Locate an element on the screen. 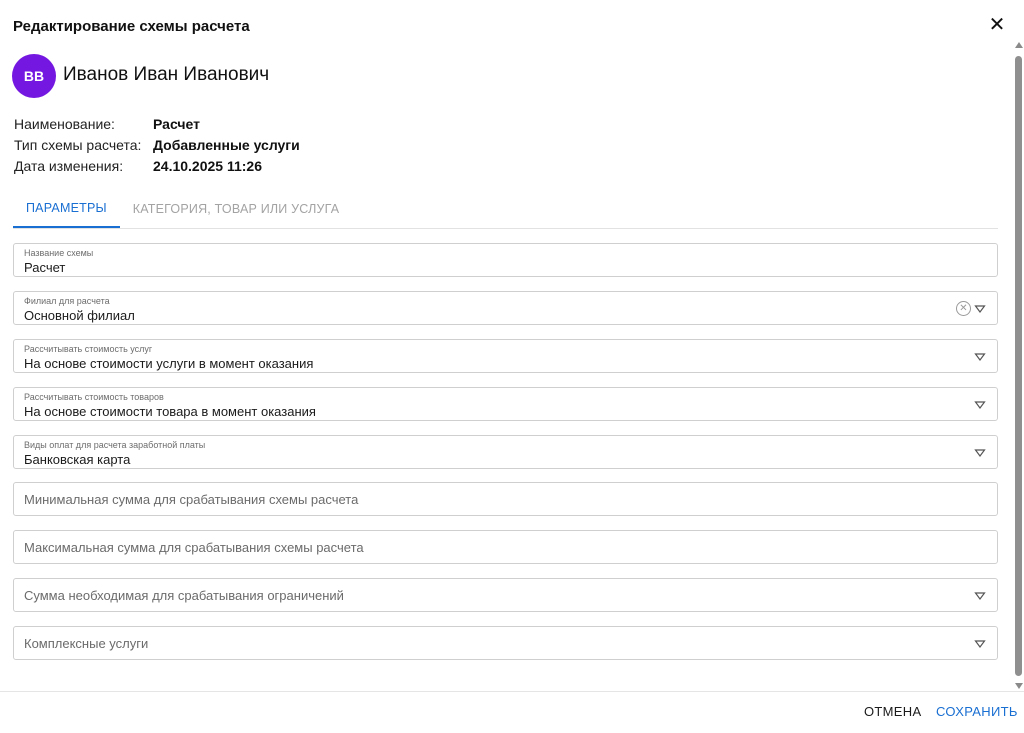  info-label: Наименование: is located at coordinates (64, 123).